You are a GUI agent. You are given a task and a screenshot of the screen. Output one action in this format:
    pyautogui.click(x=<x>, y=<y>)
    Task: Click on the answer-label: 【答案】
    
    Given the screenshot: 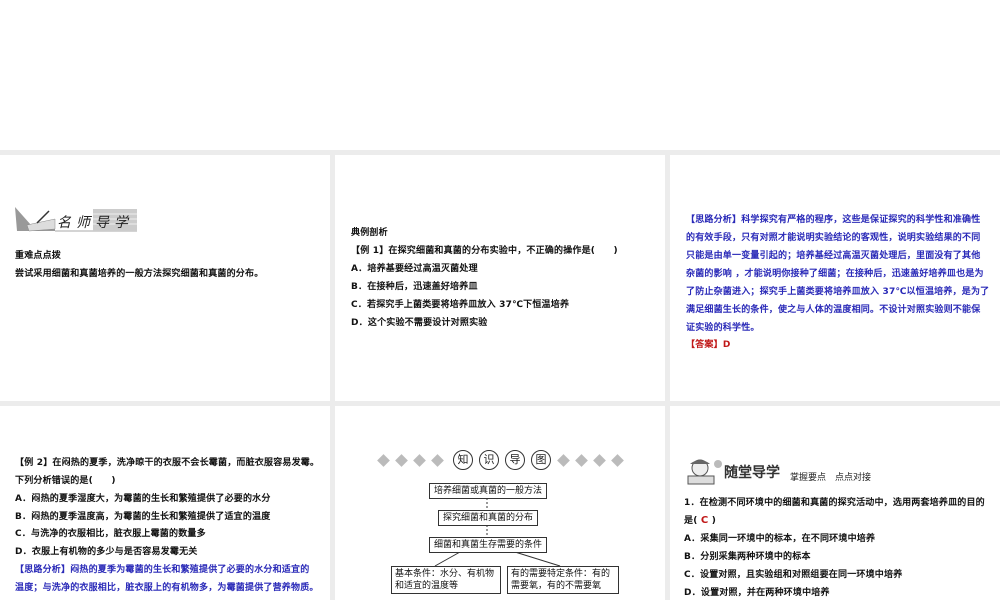 What is the action you would take?
    pyautogui.click(x=704, y=345)
    